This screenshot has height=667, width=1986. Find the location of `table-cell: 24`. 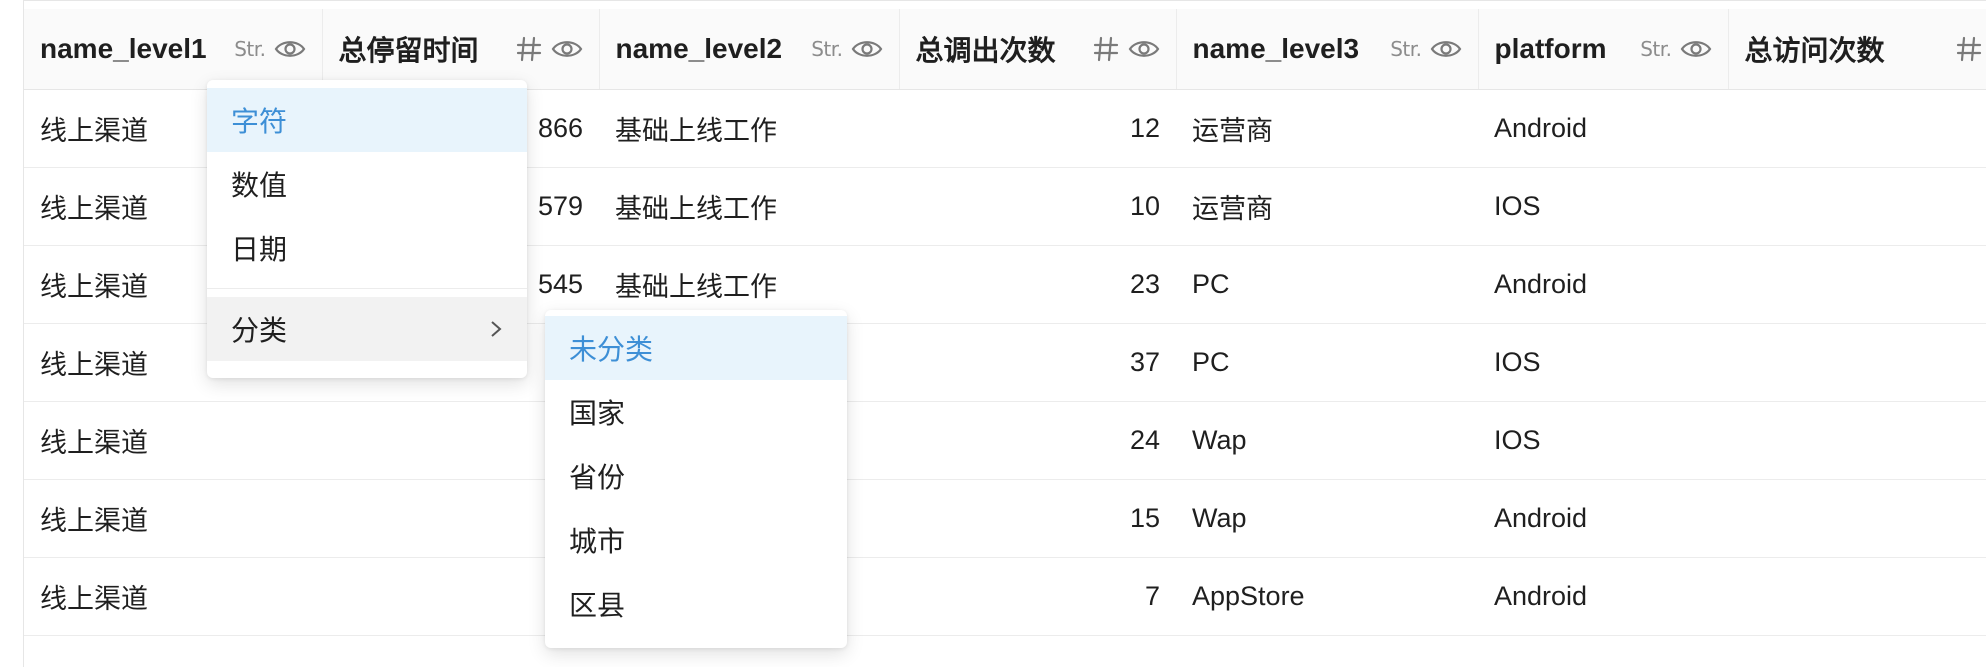

table-cell: 24 is located at coordinates (1037, 440).